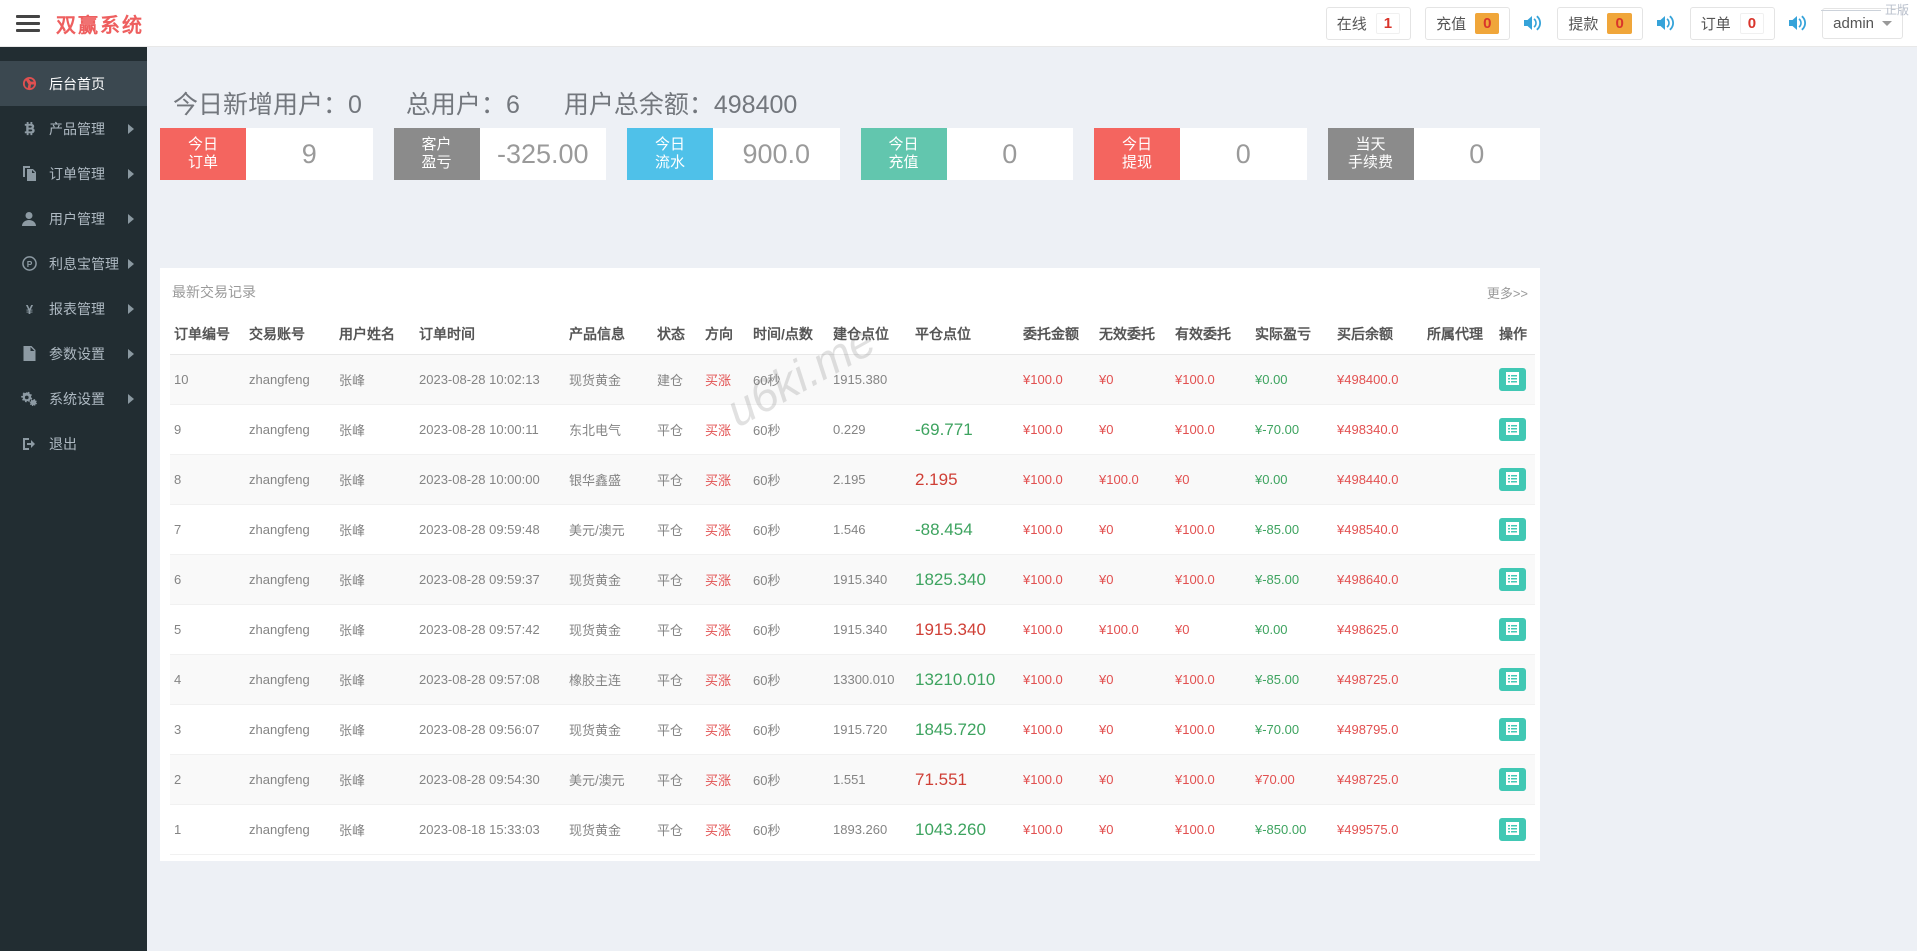 Image resolution: width=1917 pixels, height=951 pixels. I want to click on col-balance: 买后余额, so click(1378, 334).